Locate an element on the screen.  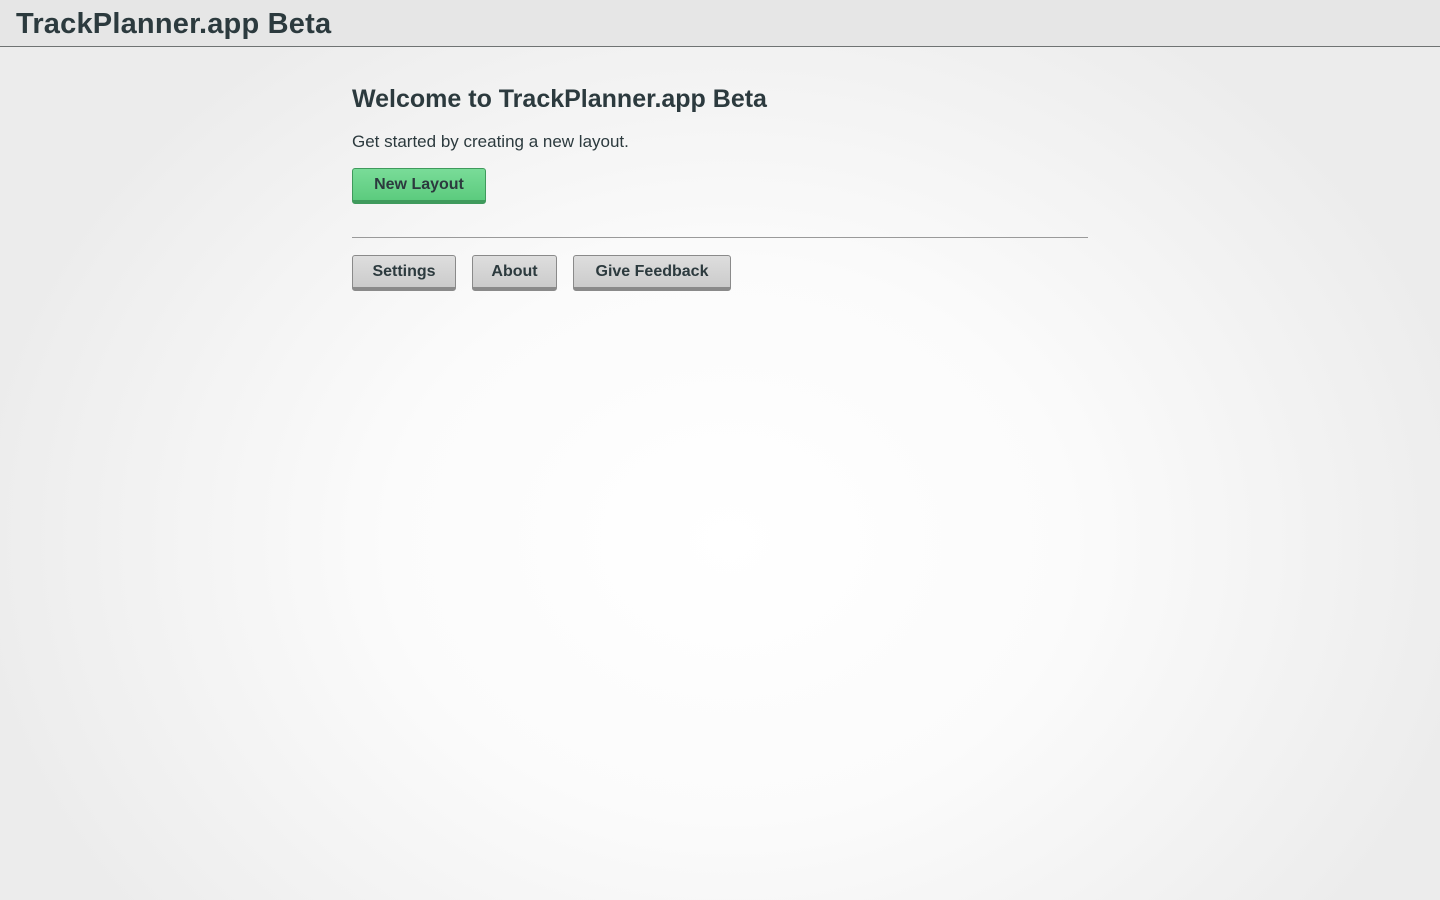
give-feedback-button: Give Feedback is located at coordinates (652, 273).